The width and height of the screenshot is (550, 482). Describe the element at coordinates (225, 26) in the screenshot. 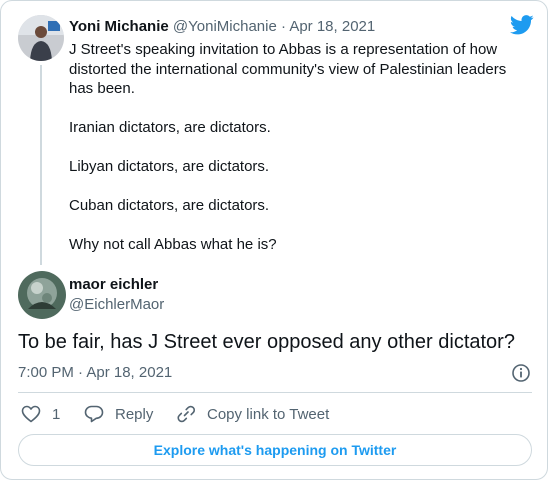

I see `parent-author-handle: @YoniMichanie` at that location.